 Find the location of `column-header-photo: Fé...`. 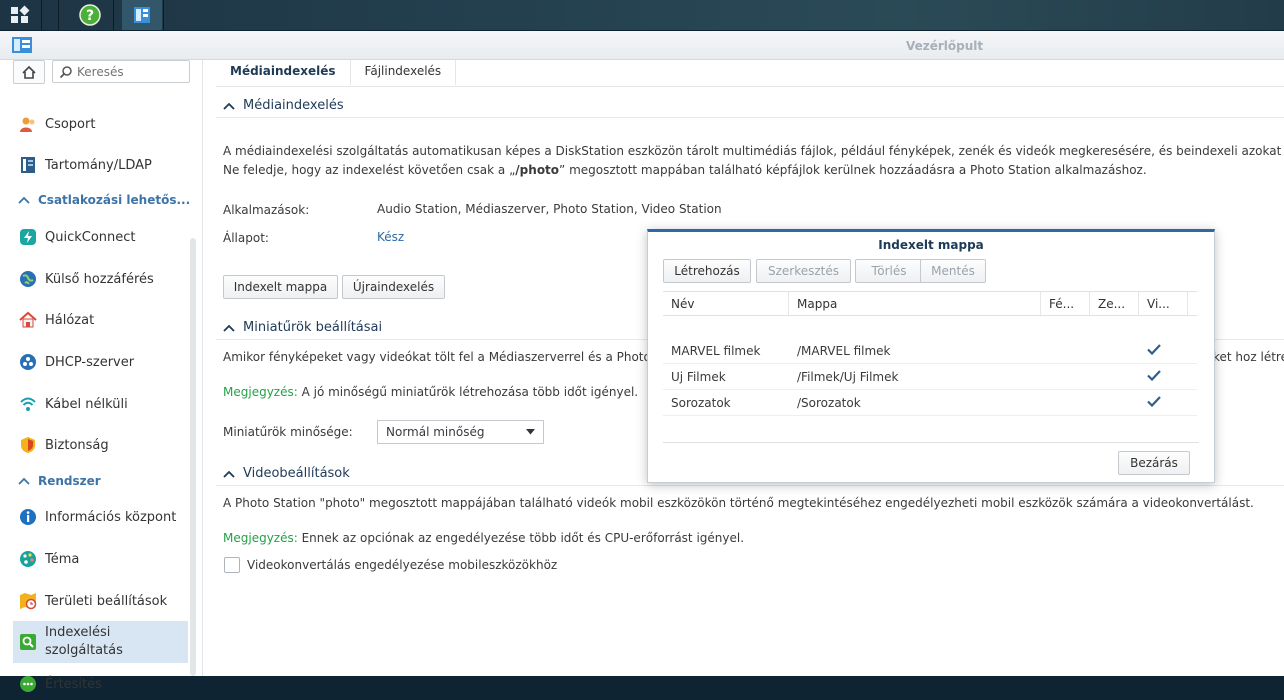

column-header-photo: Fé... is located at coordinates (1065, 303).